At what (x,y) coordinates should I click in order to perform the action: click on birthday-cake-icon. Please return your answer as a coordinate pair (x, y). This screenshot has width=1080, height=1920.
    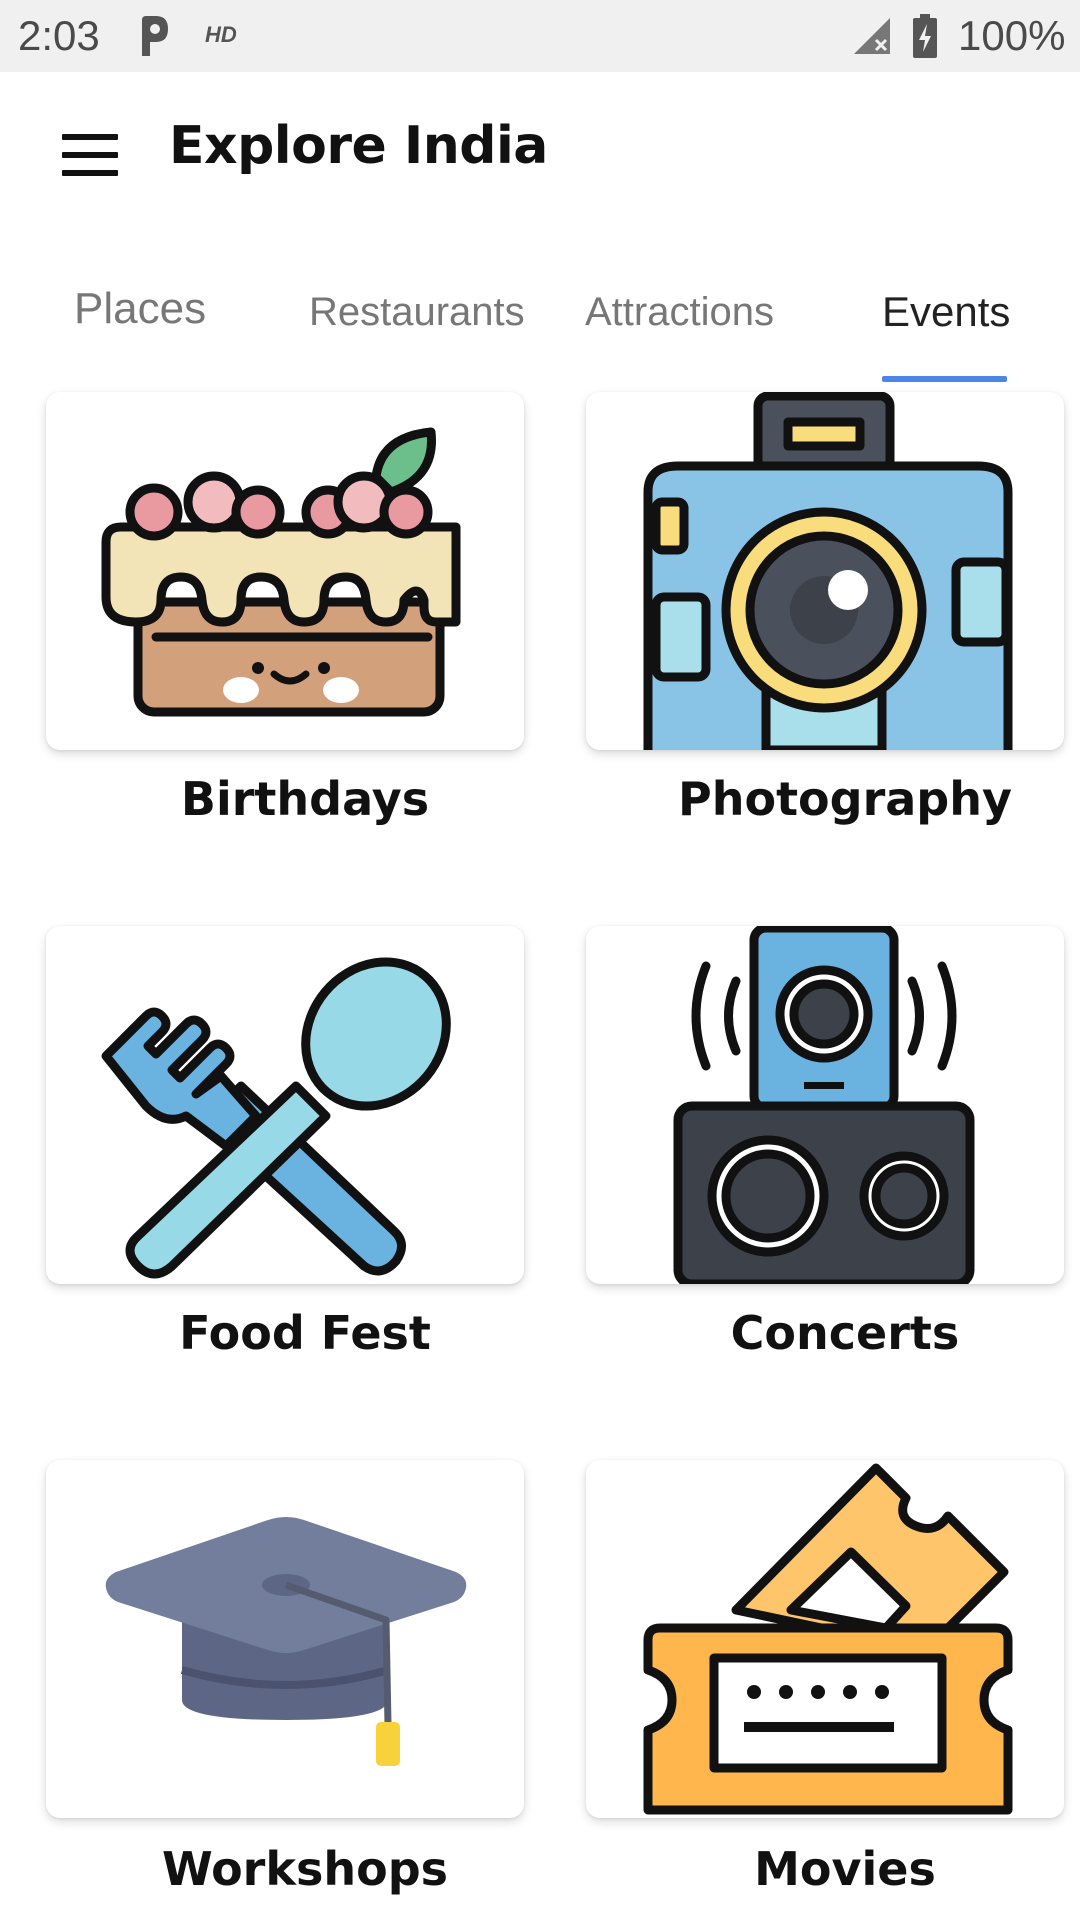
    Looking at the image, I should click on (281, 572).